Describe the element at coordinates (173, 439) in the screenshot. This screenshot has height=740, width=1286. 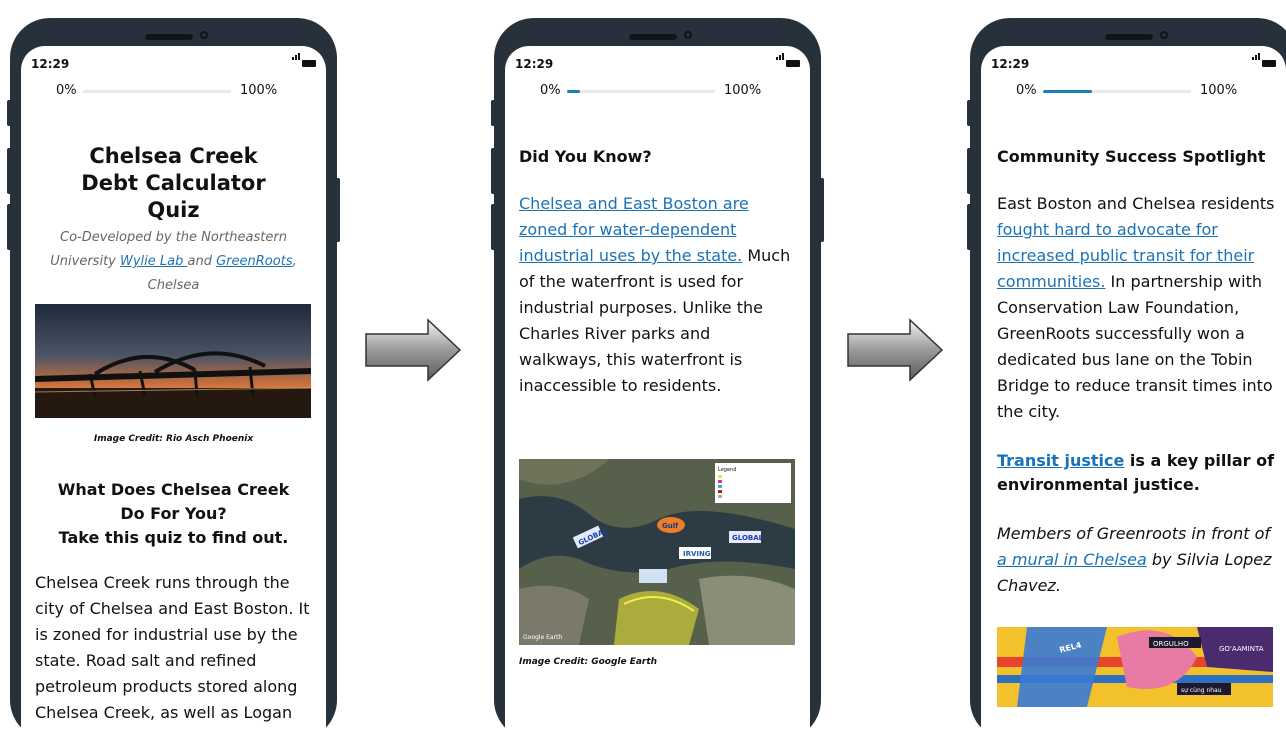
I see `image-credit-1: Image Credit: Rio Asch Phoenix` at that location.